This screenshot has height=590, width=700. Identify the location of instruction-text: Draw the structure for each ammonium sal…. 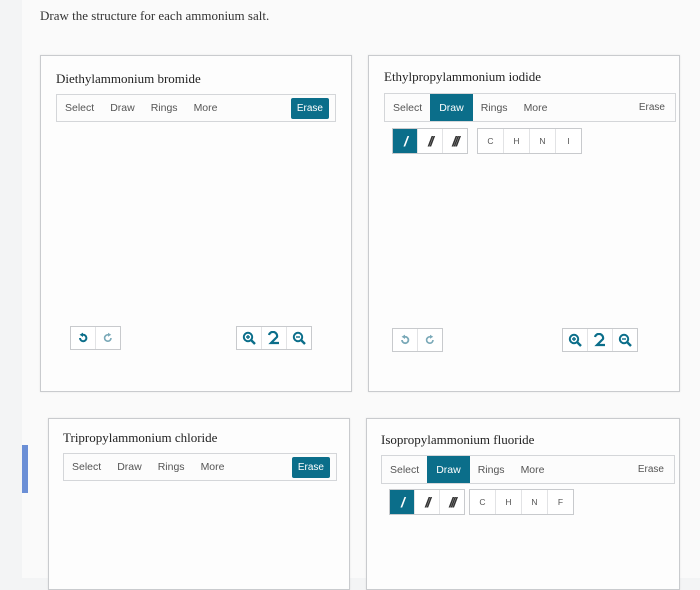
(155, 15).